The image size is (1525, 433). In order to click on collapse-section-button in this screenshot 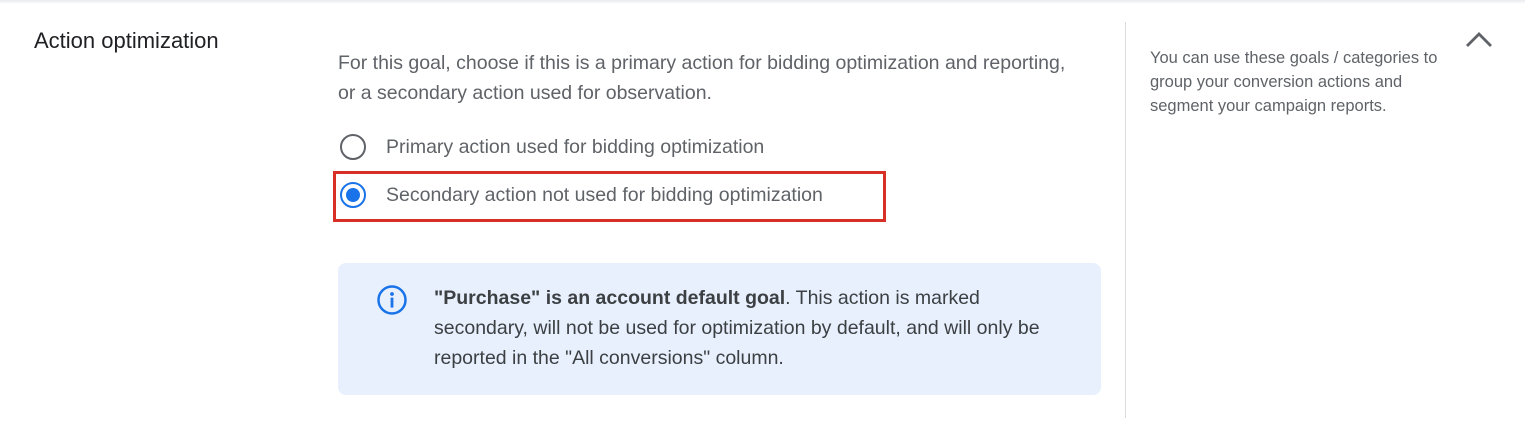, I will do `click(1479, 41)`.